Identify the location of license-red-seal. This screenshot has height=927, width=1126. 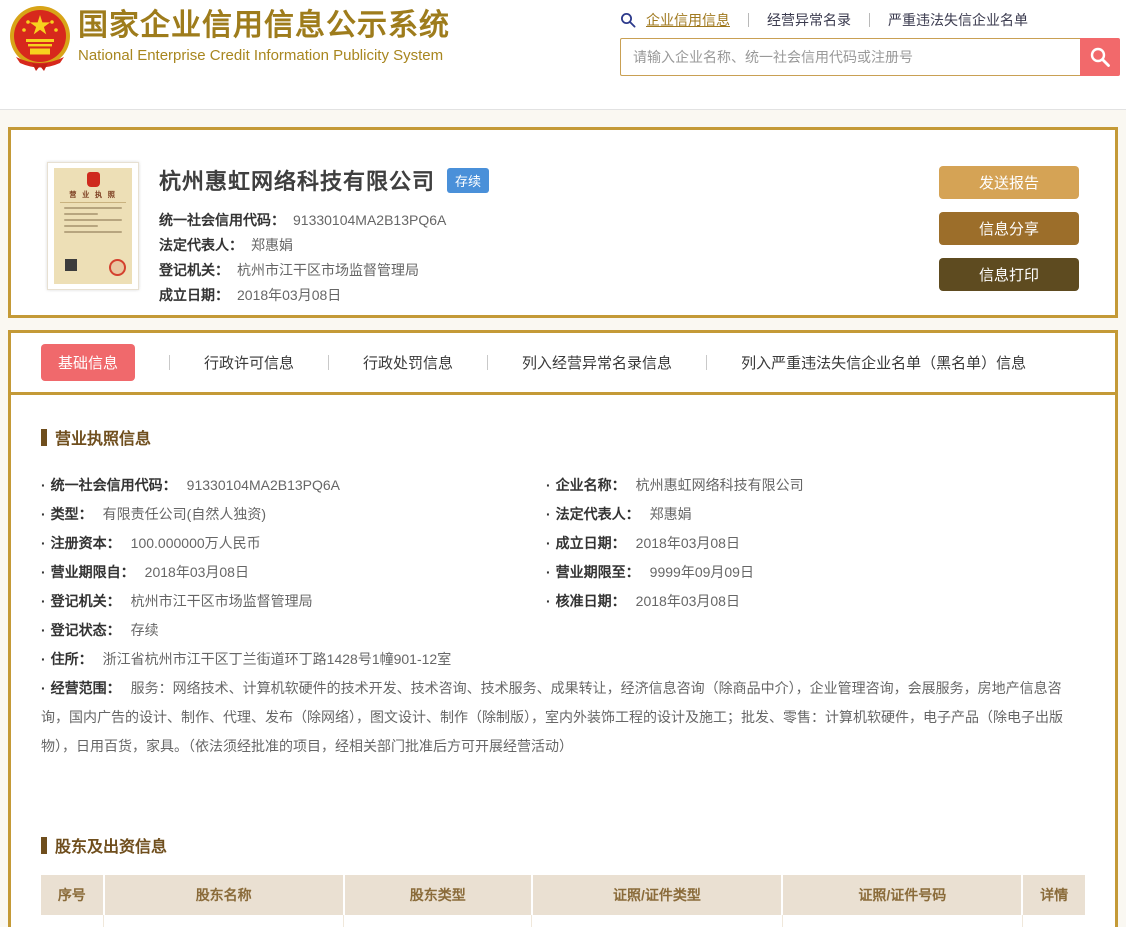
(117, 267).